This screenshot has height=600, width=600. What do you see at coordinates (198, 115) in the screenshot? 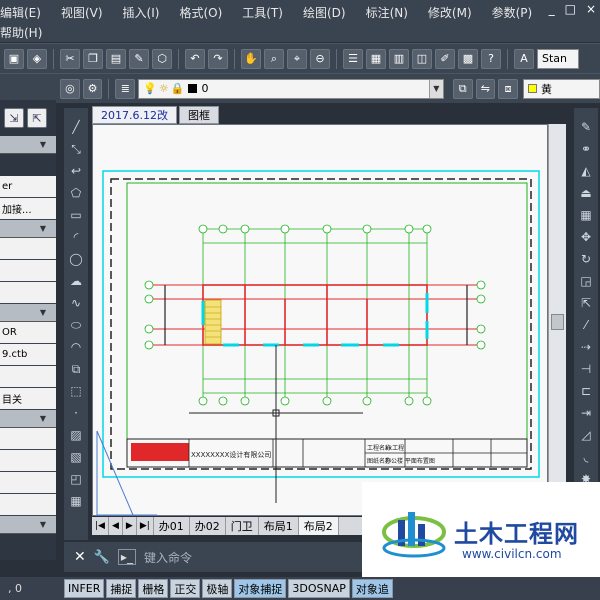
I see `tab-drawing-frame: 图框` at bounding box center [198, 115].